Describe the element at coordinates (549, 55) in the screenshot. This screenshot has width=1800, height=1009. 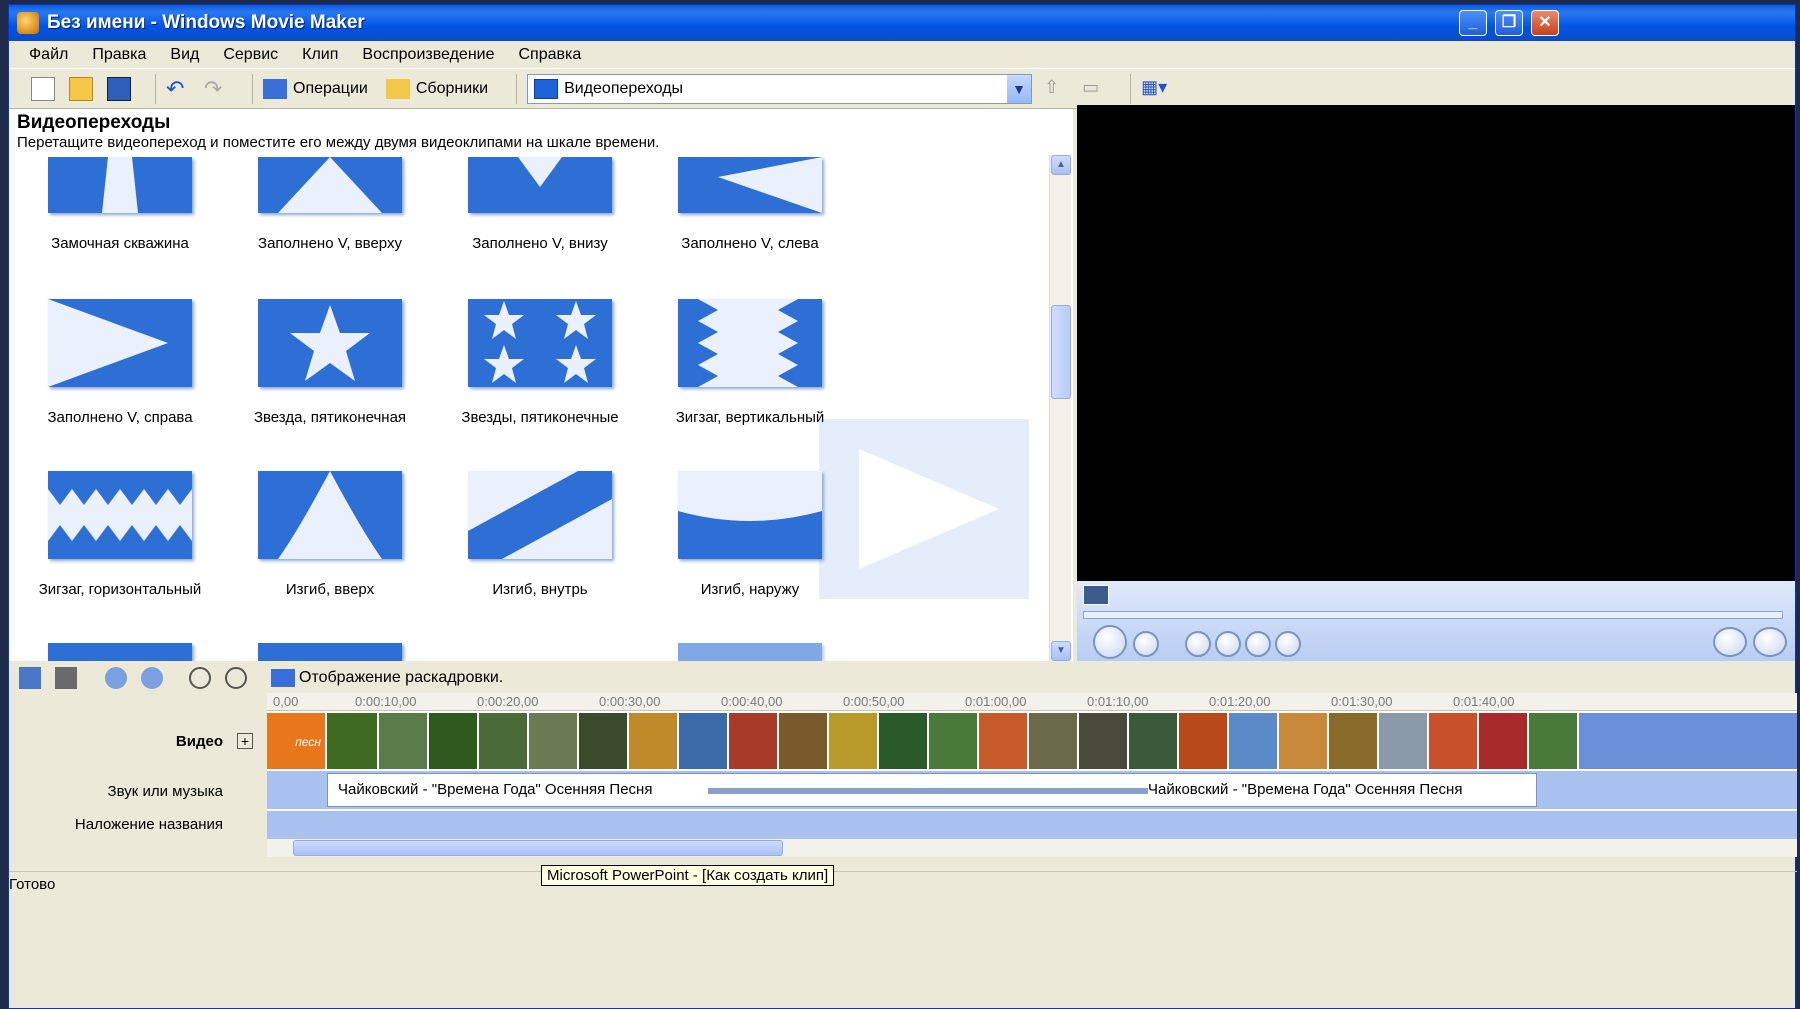
I see `menu-help: Справка` at that location.